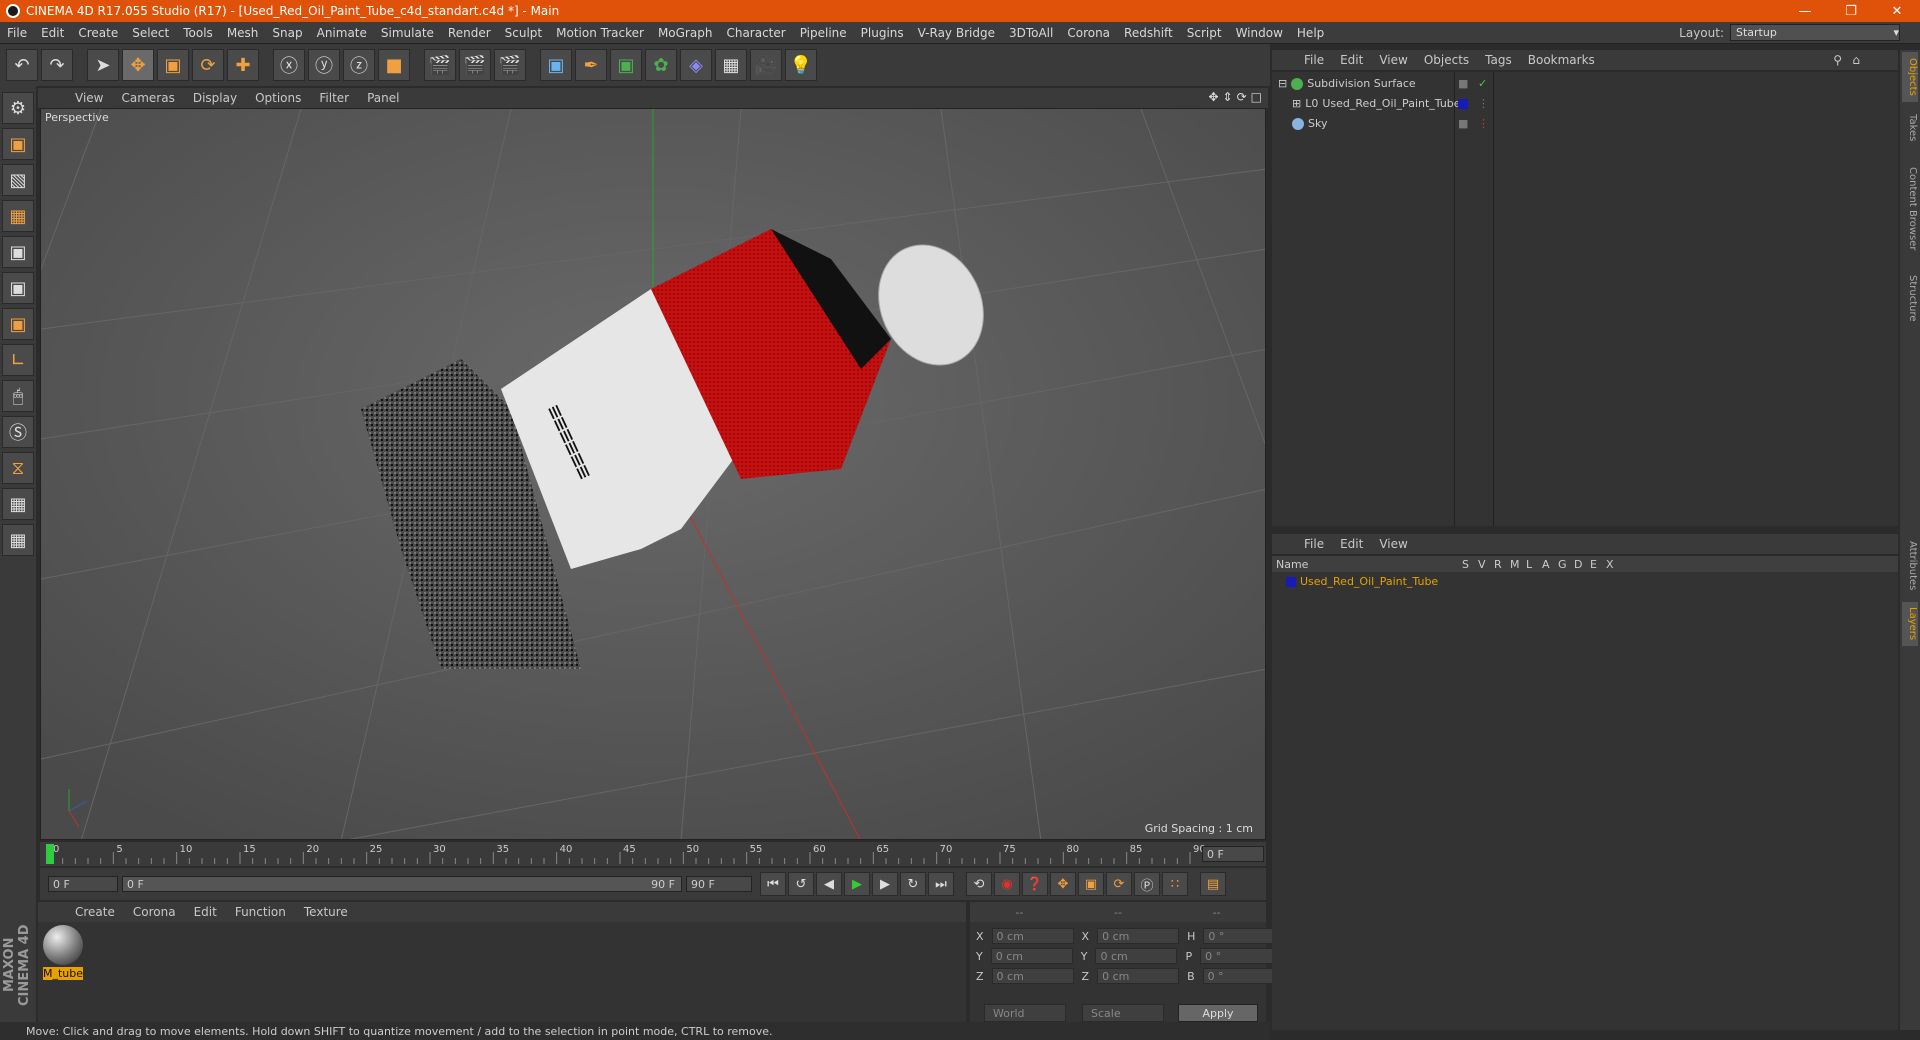  What do you see at coordinates (823, 33) in the screenshot?
I see `menu-pipeline: Pipeline` at bounding box center [823, 33].